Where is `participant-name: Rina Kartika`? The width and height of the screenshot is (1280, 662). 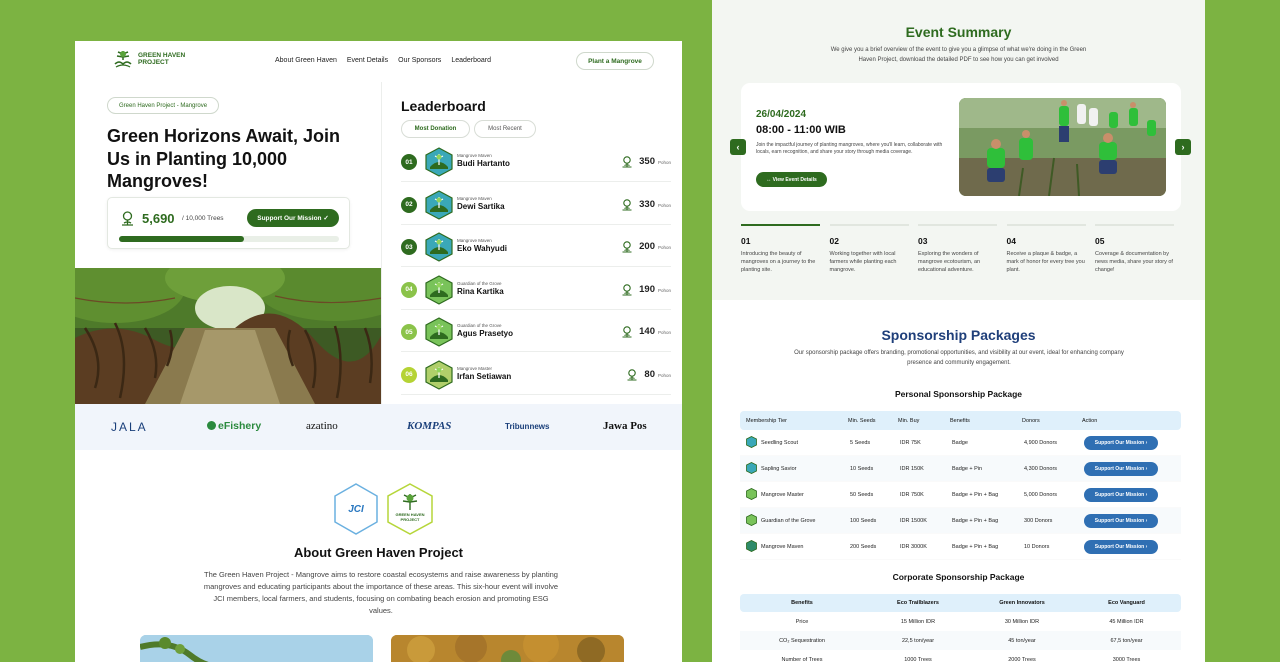 participant-name: Rina Kartika is located at coordinates (480, 291).